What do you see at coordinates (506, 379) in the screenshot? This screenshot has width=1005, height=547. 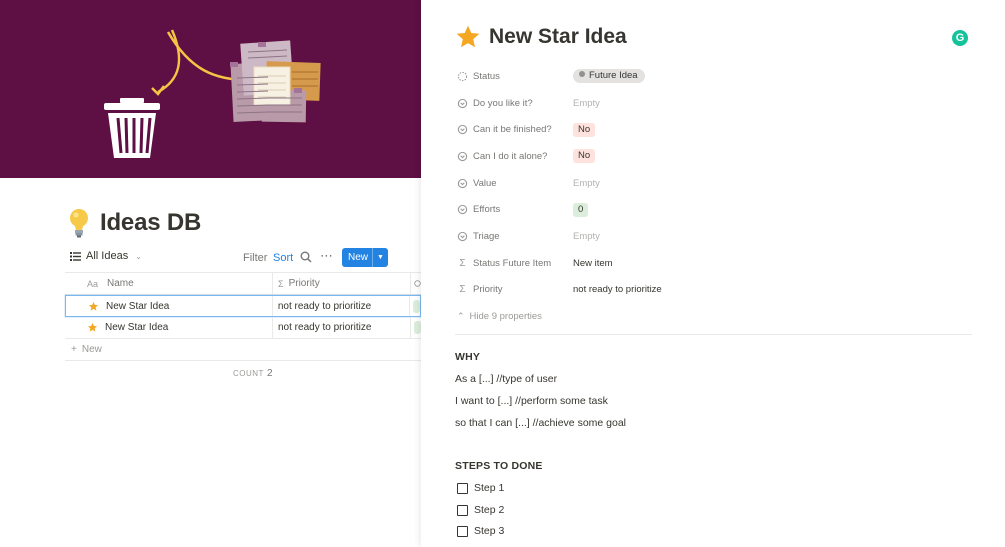 I see `text-block: As a [...] //type of user` at bounding box center [506, 379].